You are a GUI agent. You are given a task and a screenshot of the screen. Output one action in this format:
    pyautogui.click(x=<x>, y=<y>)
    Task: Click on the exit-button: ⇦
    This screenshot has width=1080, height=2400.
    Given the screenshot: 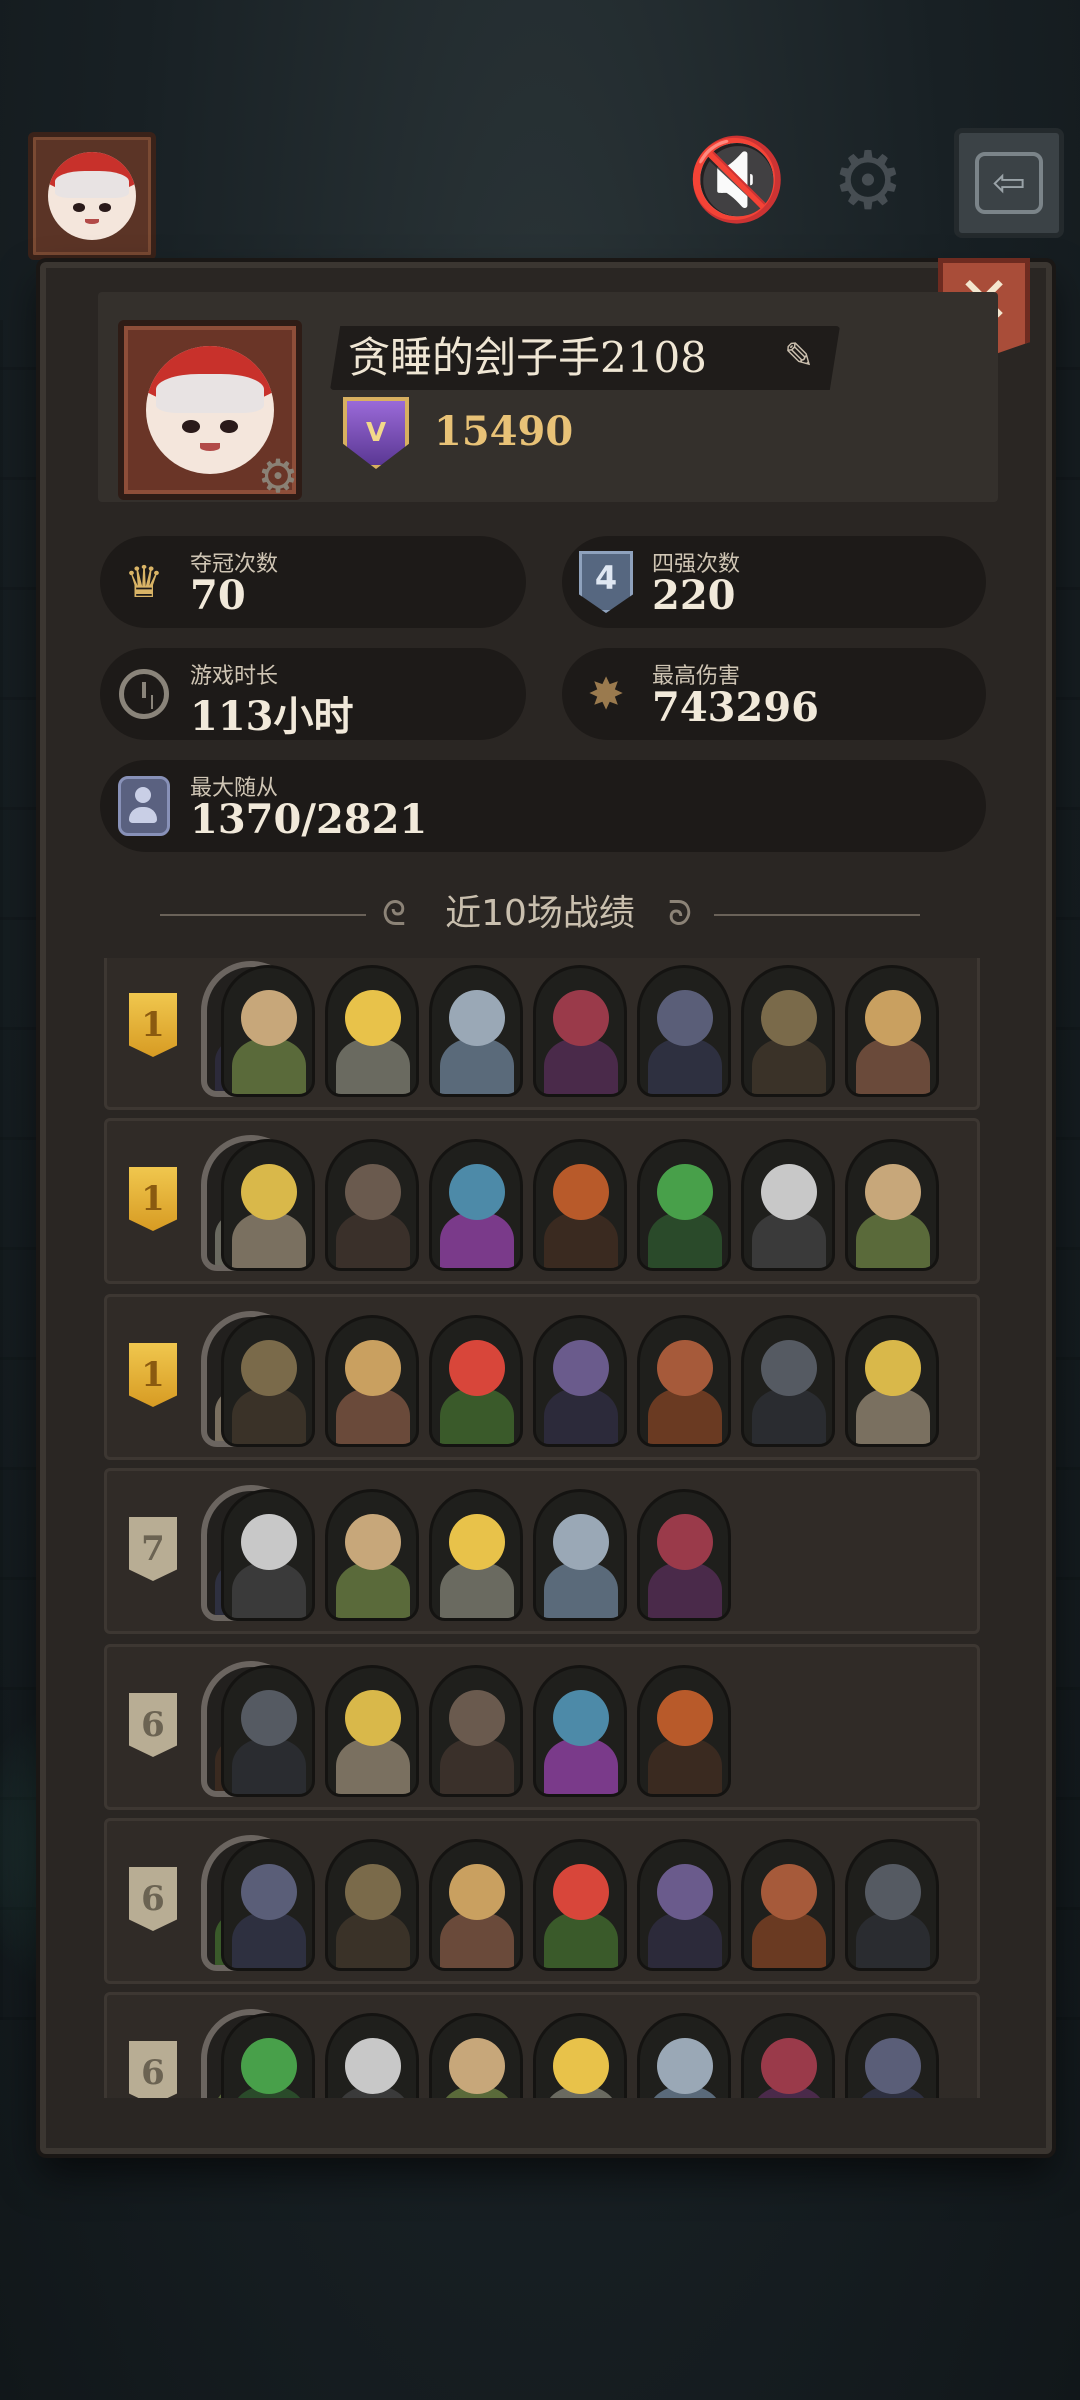 What is the action you would take?
    pyautogui.click(x=1009, y=183)
    